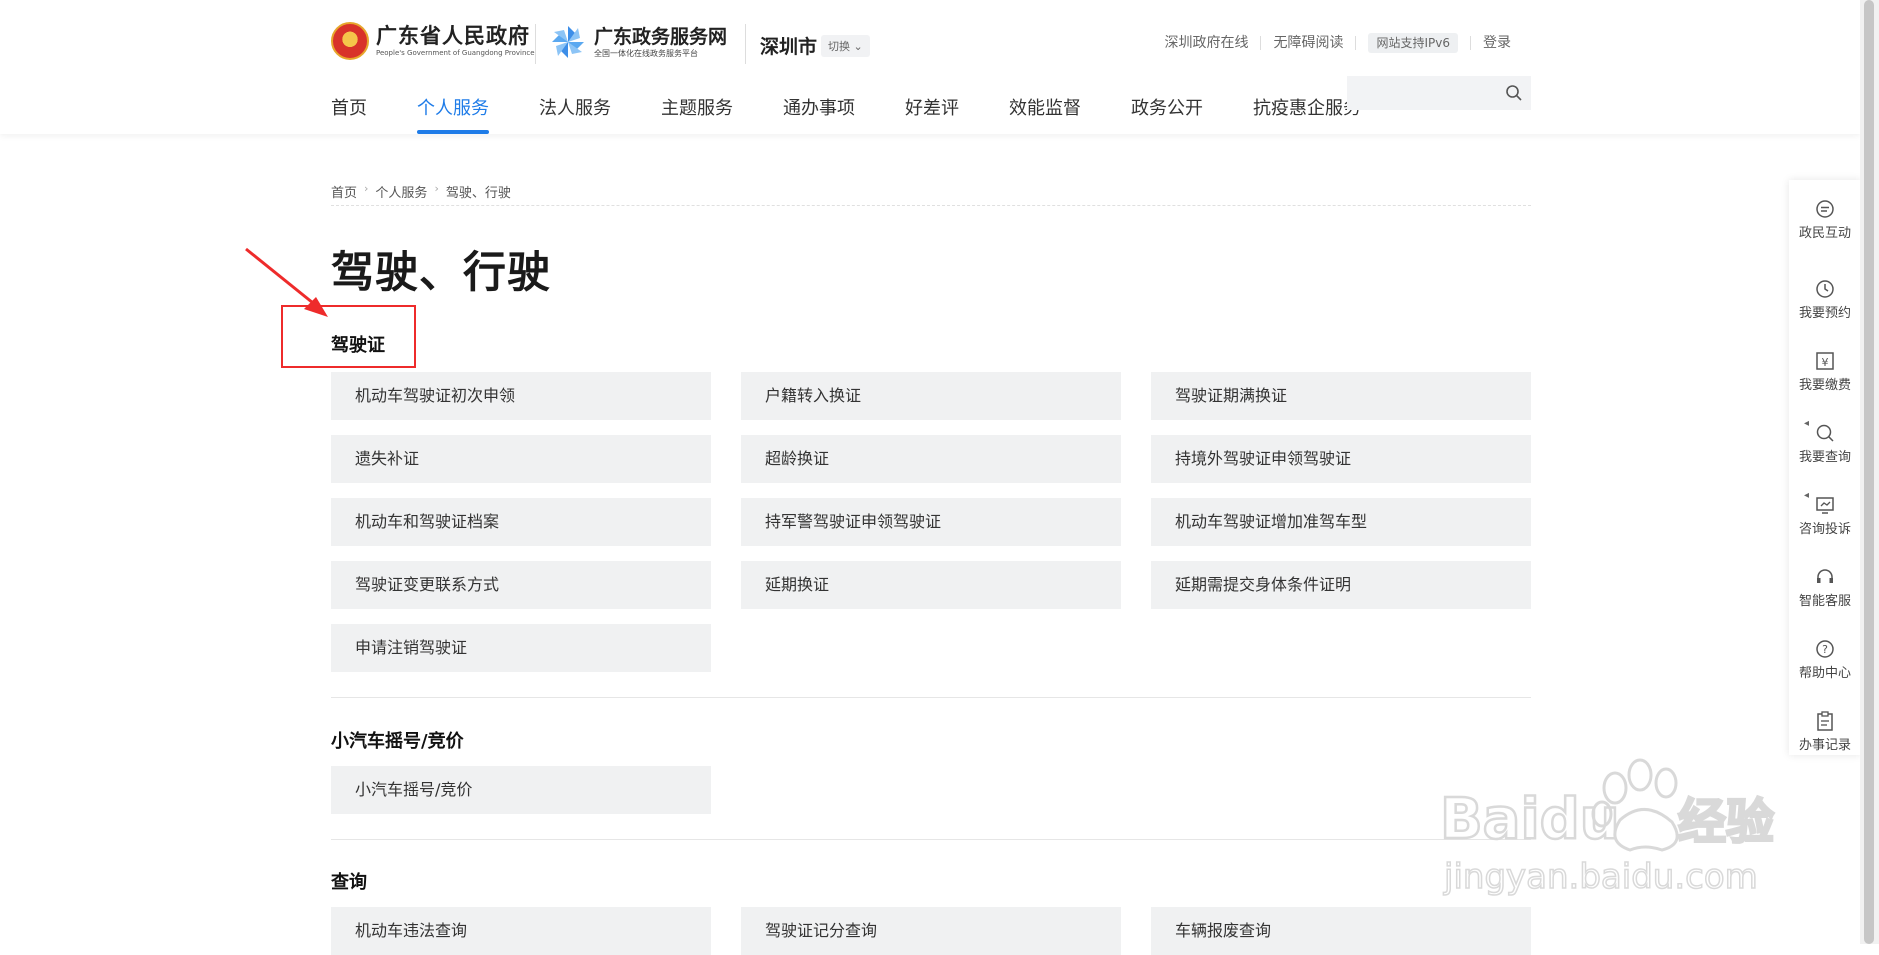 This screenshot has width=1879, height=955. What do you see at coordinates (568, 42) in the screenshot?
I see `pinwheel-icon` at bounding box center [568, 42].